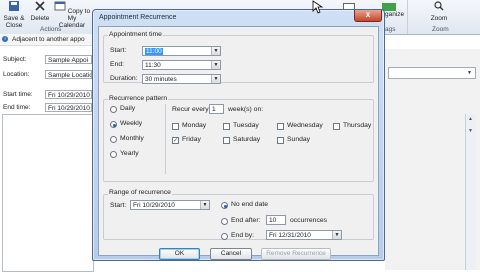 The image size is (480, 272). What do you see at coordinates (439, 6) in the screenshot?
I see `magnifier-icon` at bounding box center [439, 6].